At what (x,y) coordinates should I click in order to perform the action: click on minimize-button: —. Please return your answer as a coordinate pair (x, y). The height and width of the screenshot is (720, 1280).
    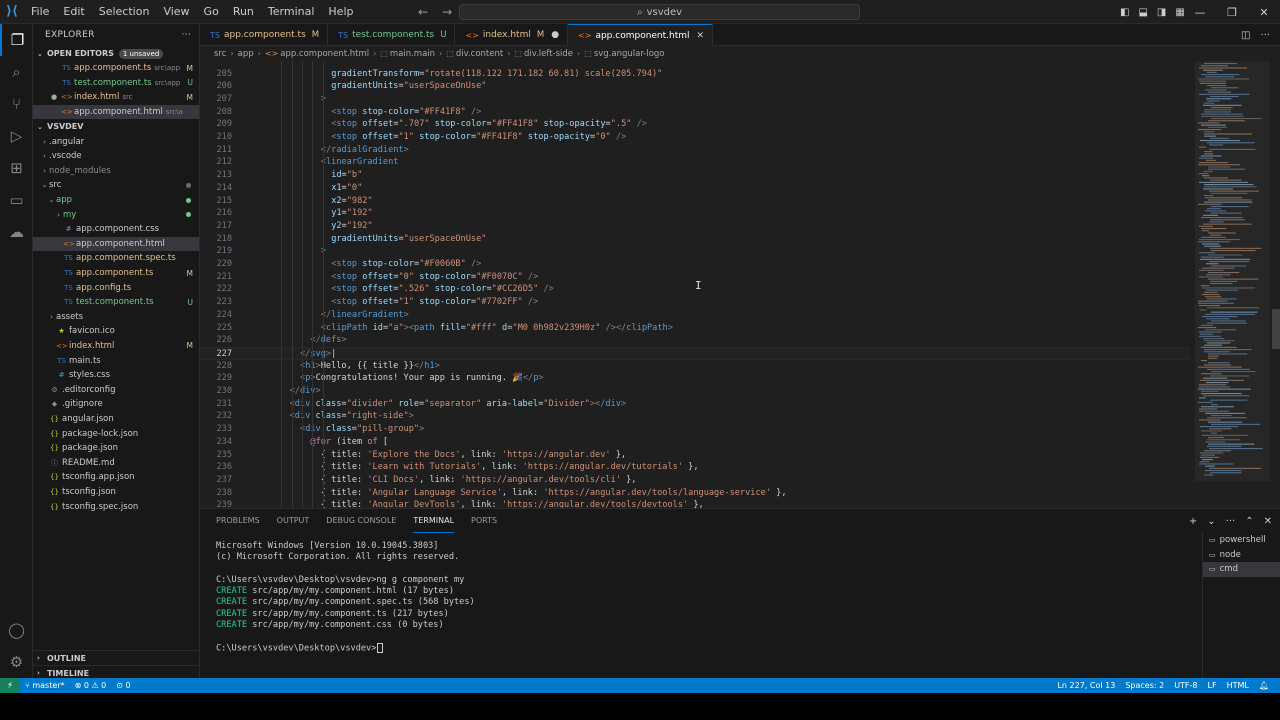
    Looking at the image, I should click on (1200, 12).